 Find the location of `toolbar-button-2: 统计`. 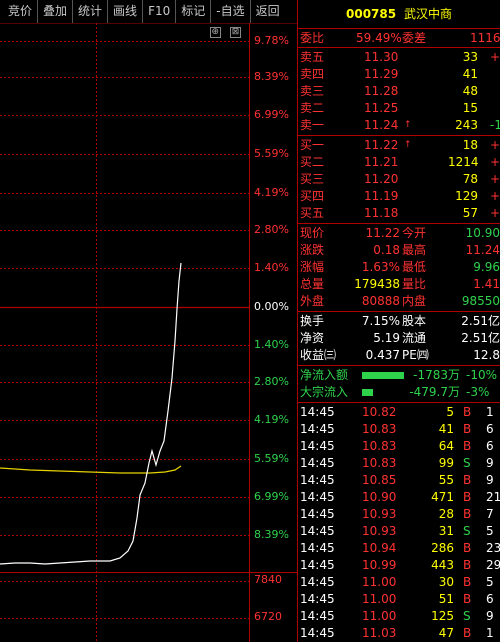

toolbar-button-2: 统计 is located at coordinates (91, 11).